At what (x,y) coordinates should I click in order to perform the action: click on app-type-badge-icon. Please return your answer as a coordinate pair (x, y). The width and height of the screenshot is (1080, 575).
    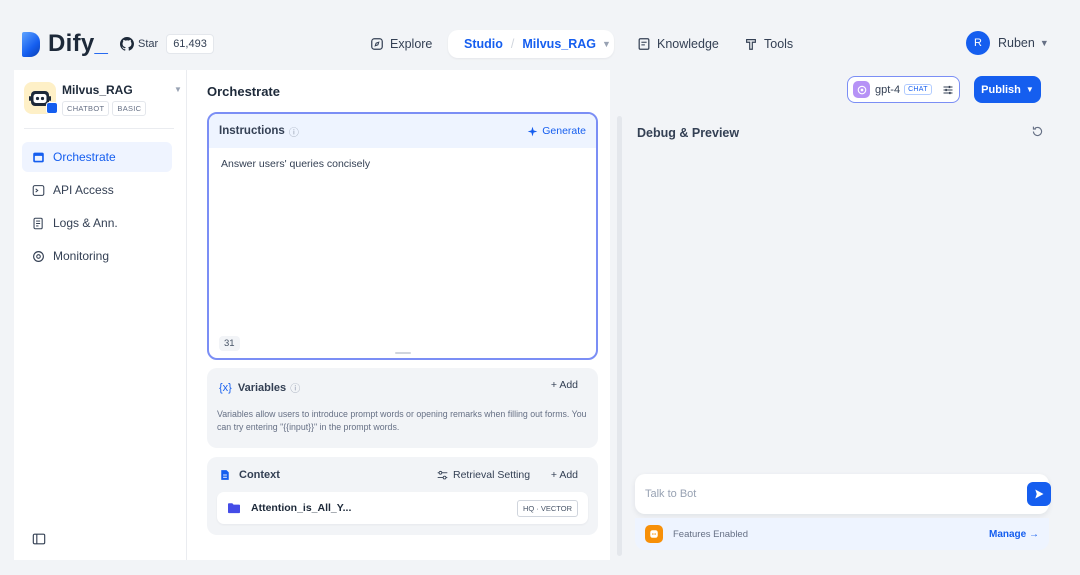
    Looking at the image, I should click on (52, 108).